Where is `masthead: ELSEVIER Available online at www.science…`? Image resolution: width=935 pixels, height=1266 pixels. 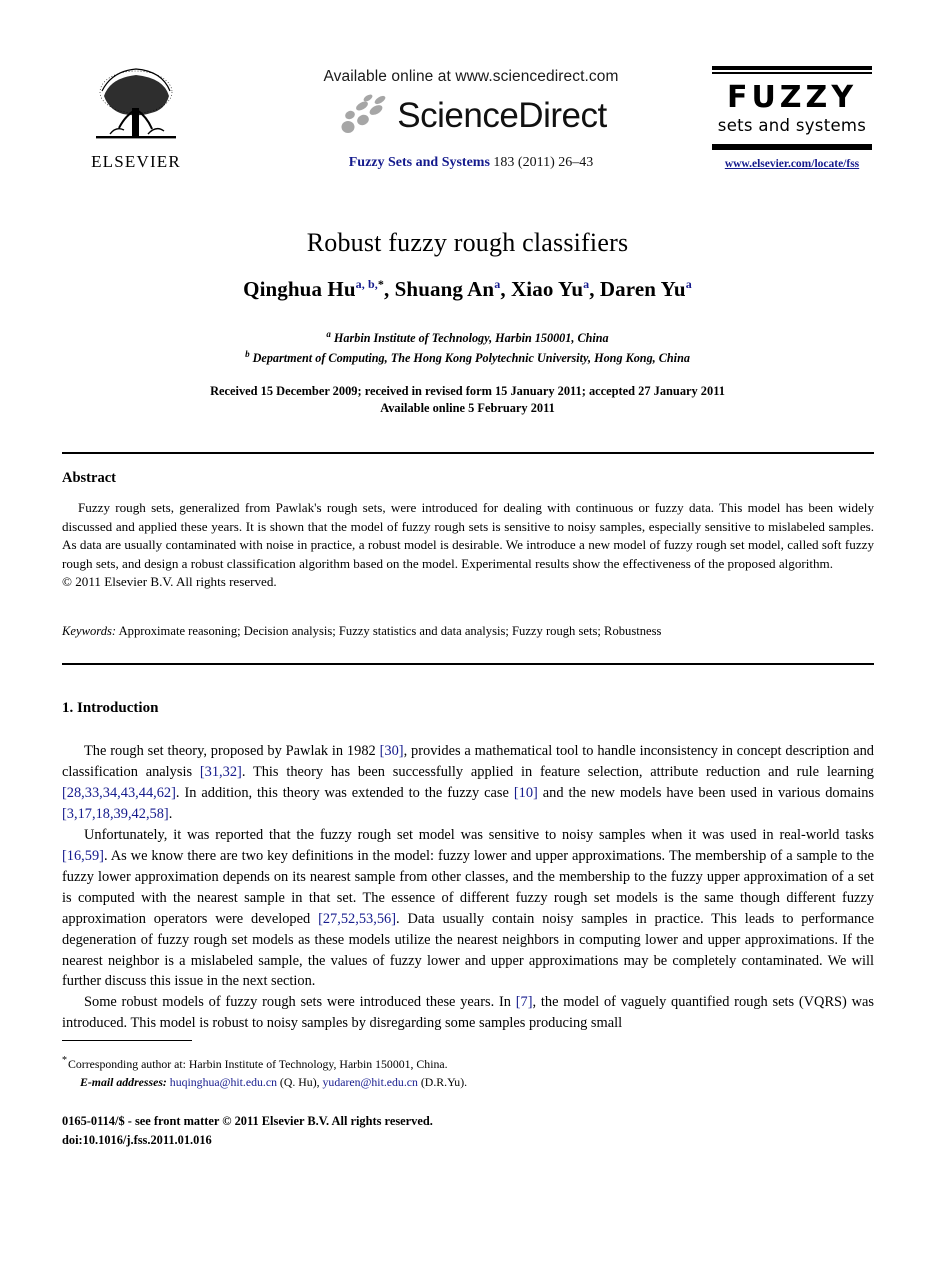
masthead: ELSEVIER Available online at www.science… is located at coordinates (467, 125).